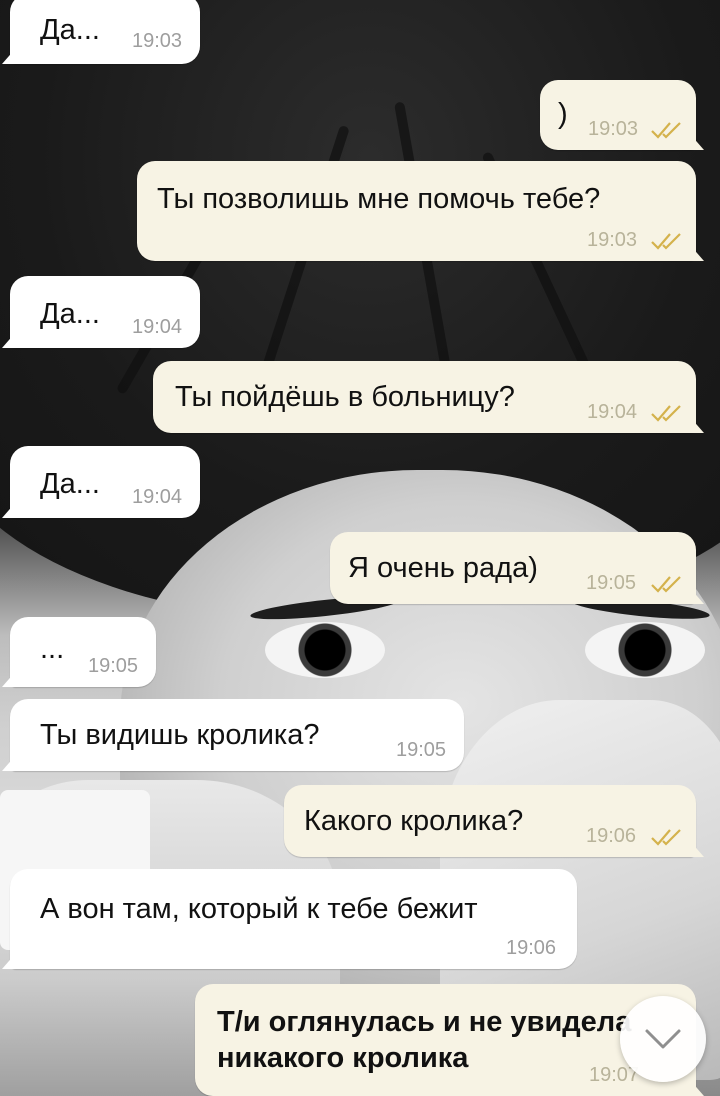 This screenshot has height=1096, width=720. Describe the element at coordinates (83, 652) in the screenshot. I see `message-incoming: ... 19:05` at that location.